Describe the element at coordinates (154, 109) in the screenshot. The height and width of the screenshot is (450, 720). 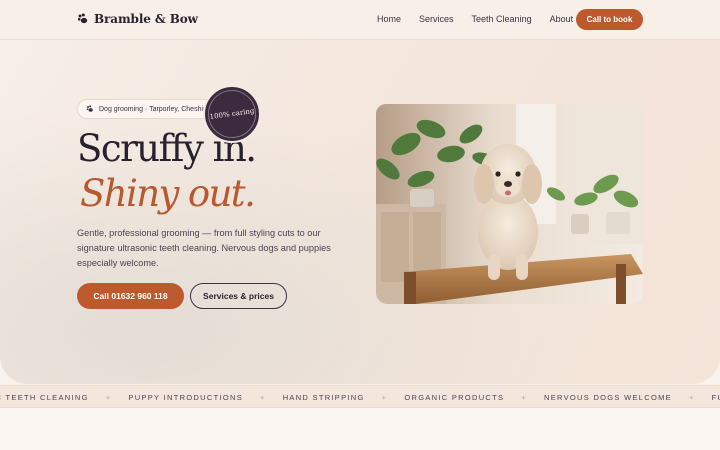
I see `location-text: Dog grooming · Tarporley, Cheshire` at that location.